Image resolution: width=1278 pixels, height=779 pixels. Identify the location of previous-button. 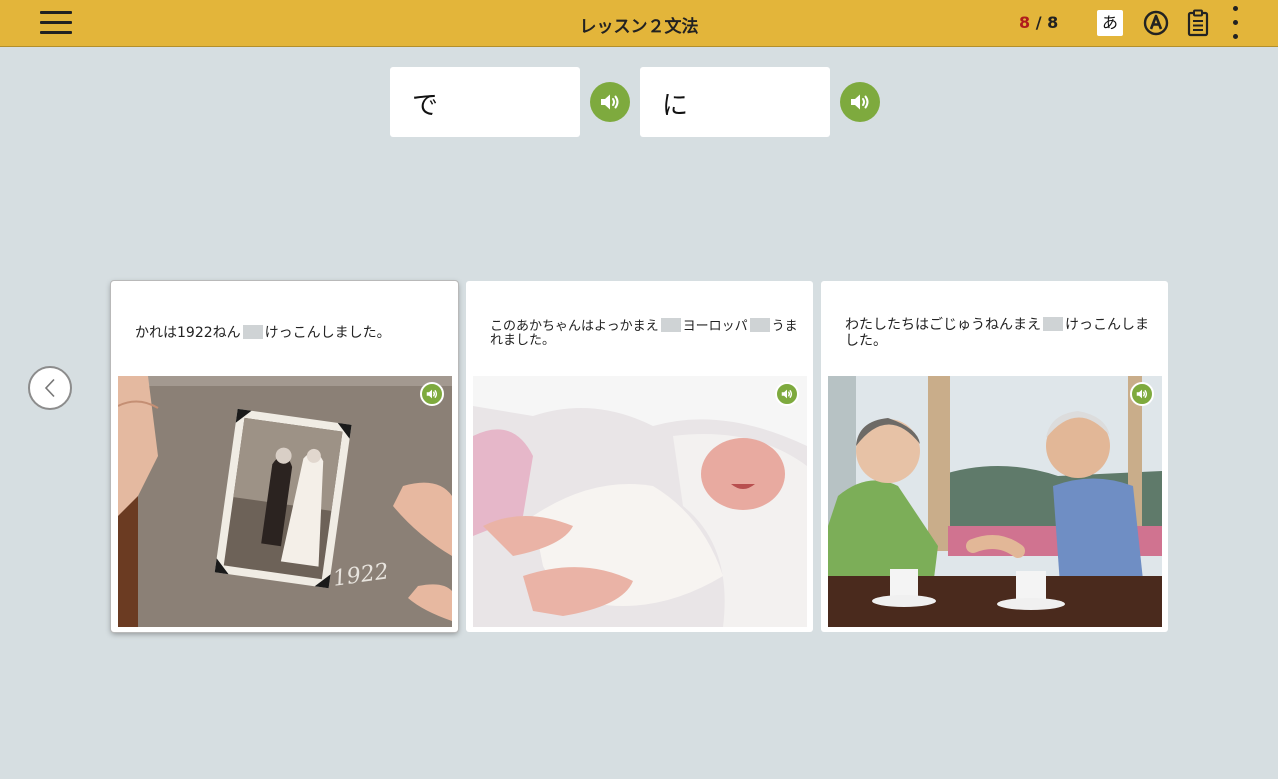
(50, 388).